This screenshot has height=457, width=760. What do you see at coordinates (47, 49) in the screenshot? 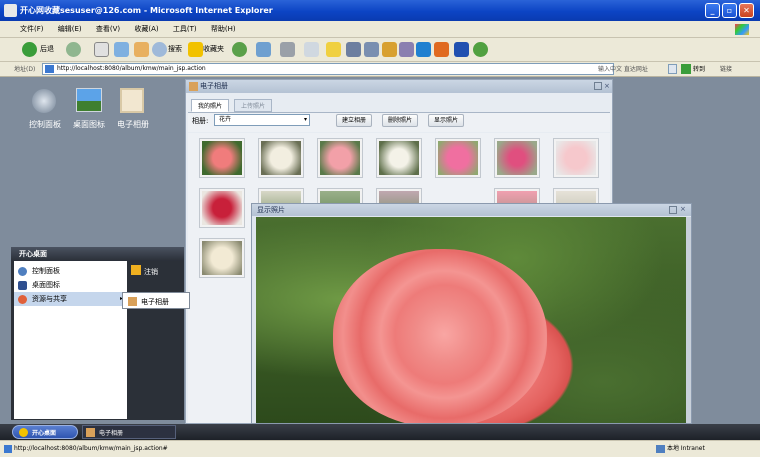
I see `back-button-label: 后退` at bounding box center [47, 49].